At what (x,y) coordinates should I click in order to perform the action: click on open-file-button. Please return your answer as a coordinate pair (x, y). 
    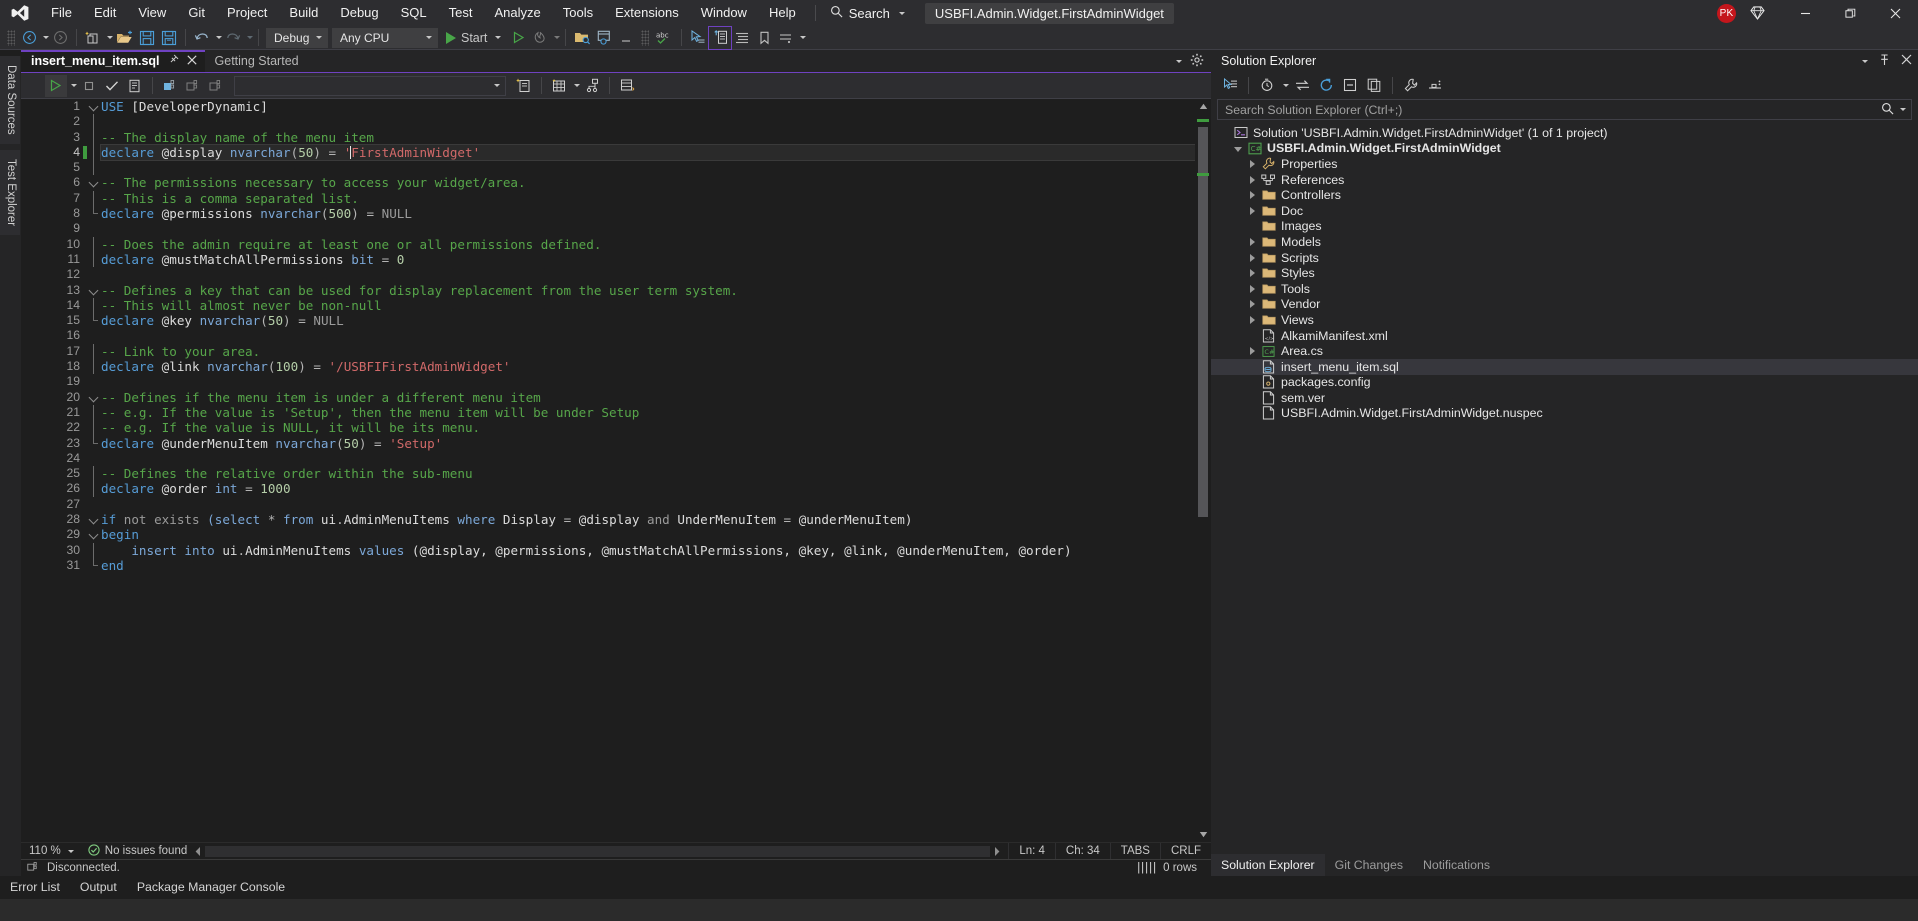
    Looking at the image, I should click on (124, 38).